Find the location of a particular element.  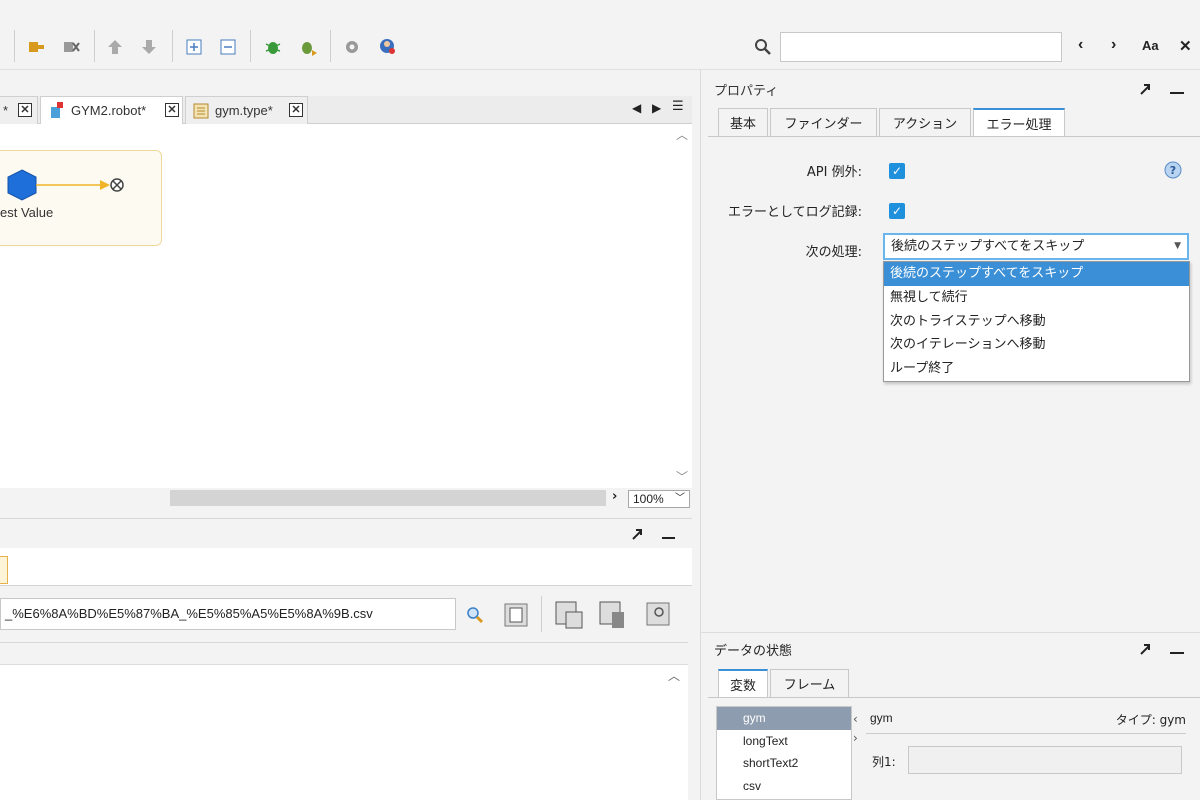

bottom-panel-active-tab is located at coordinates (4, 570).